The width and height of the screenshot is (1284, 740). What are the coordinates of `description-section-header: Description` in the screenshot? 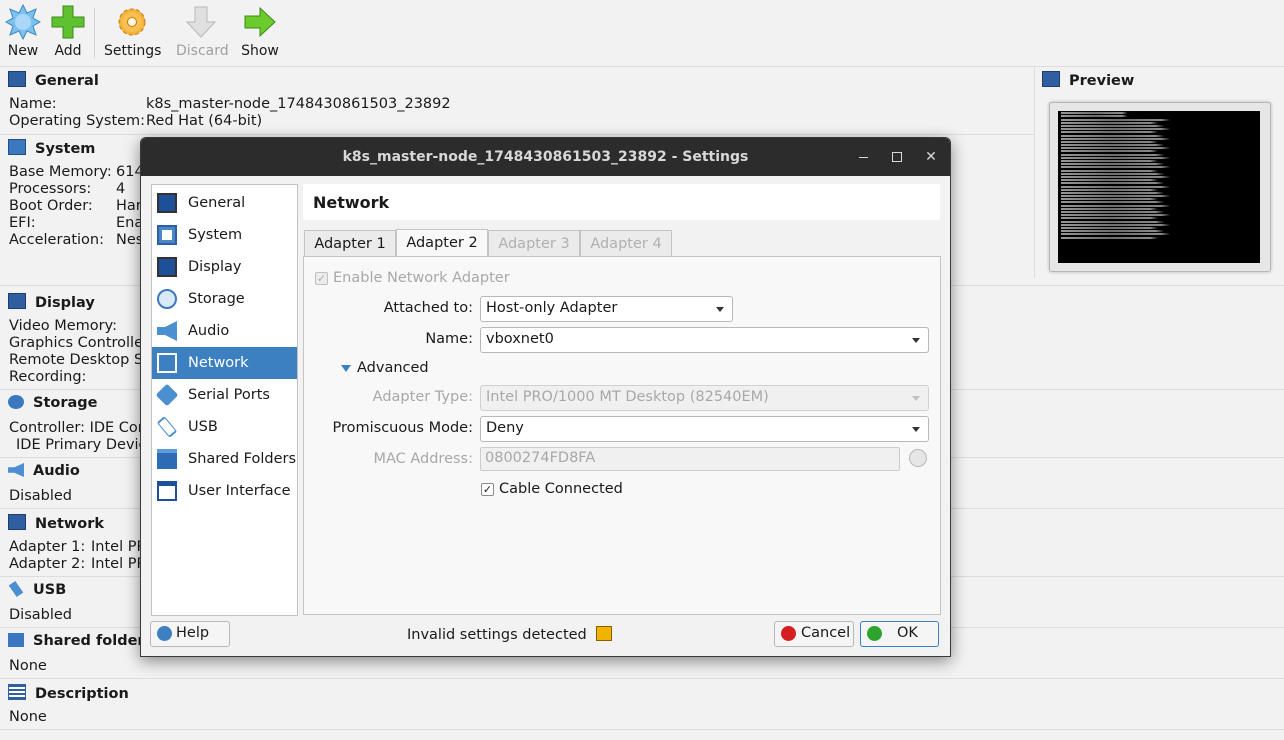 It's located at (68, 693).